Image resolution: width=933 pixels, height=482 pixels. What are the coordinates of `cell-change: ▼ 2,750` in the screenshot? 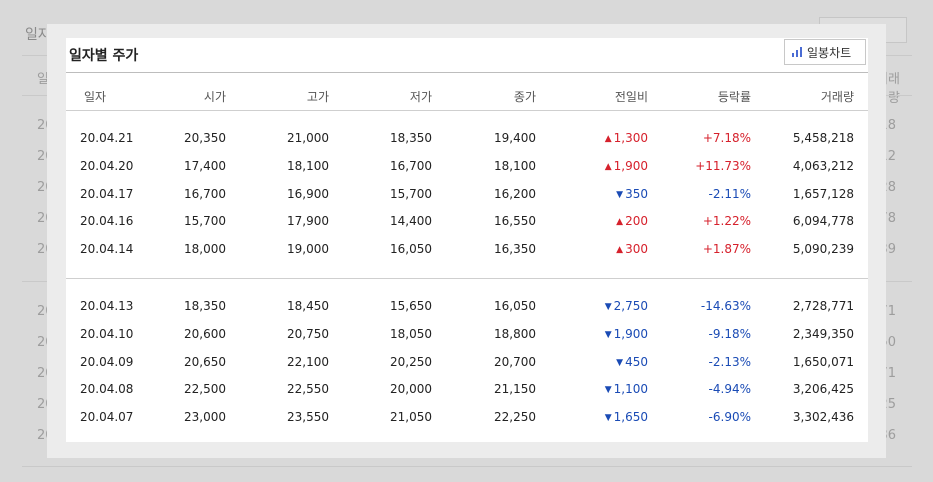 It's located at (617, 306).